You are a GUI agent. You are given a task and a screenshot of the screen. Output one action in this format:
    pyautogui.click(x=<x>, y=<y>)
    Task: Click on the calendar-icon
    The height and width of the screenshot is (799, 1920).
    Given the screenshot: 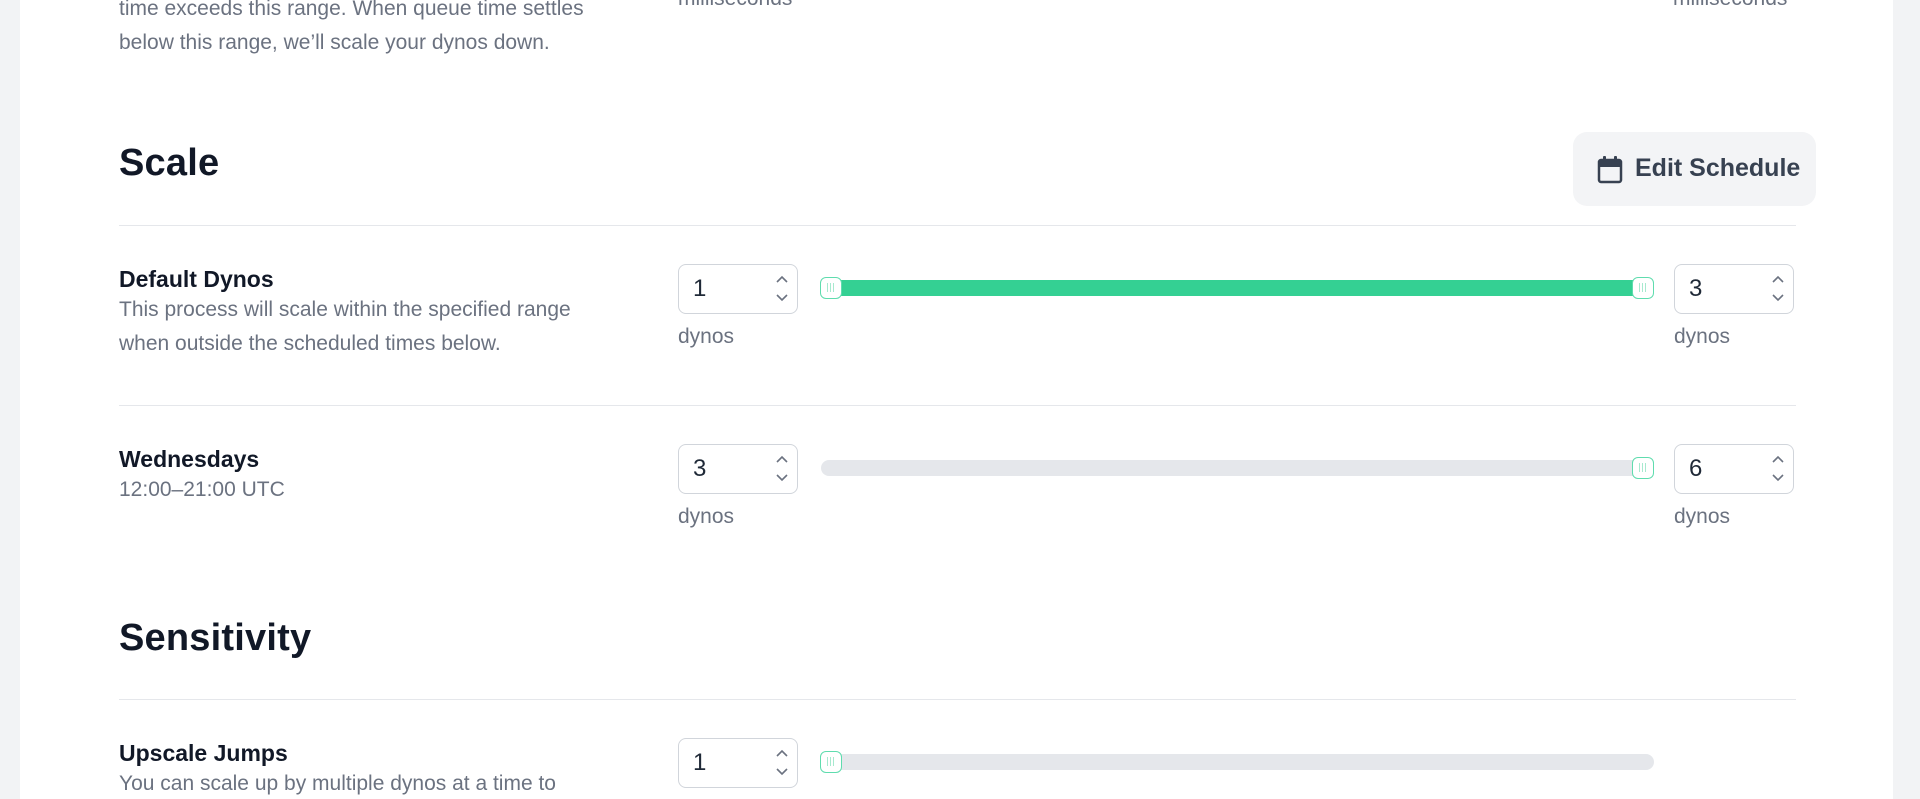 What is the action you would take?
    pyautogui.click(x=1610, y=172)
    